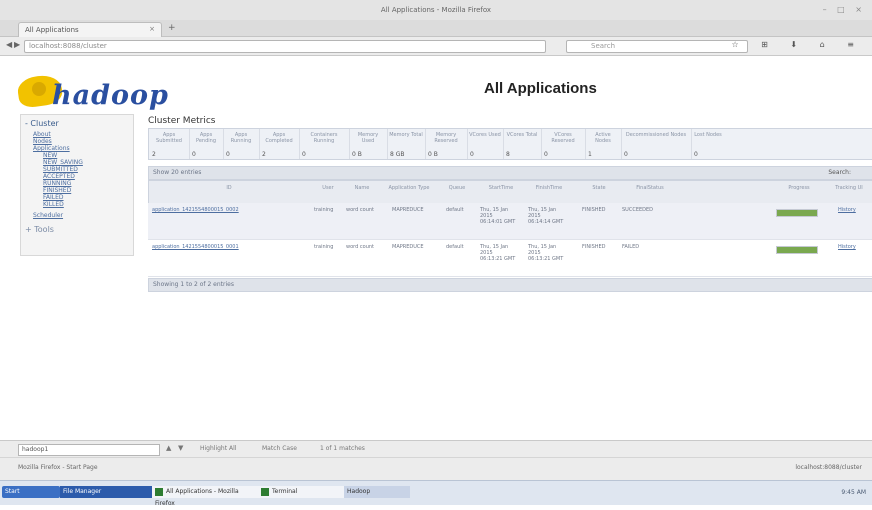  What do you see at coordinates (279, 144) in the screenshot?
I see `metric-col: Apps Completed 2` at bounding box center [279, 144].